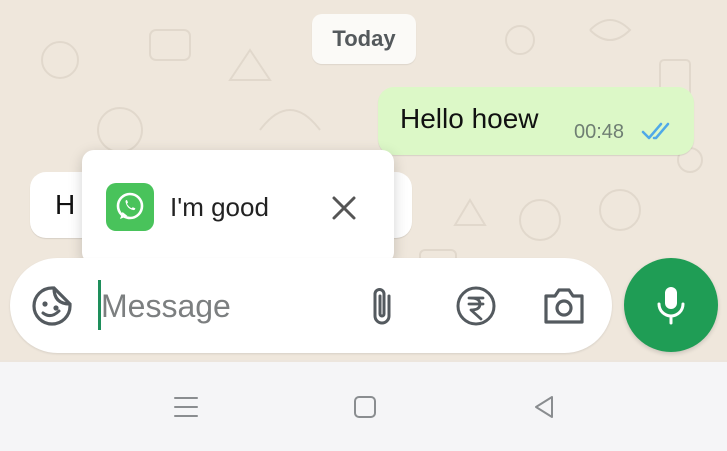  What do you see at coordinates (344, 208) in the screenshot?
I see `close-icon` at bounding box center [344, 208].